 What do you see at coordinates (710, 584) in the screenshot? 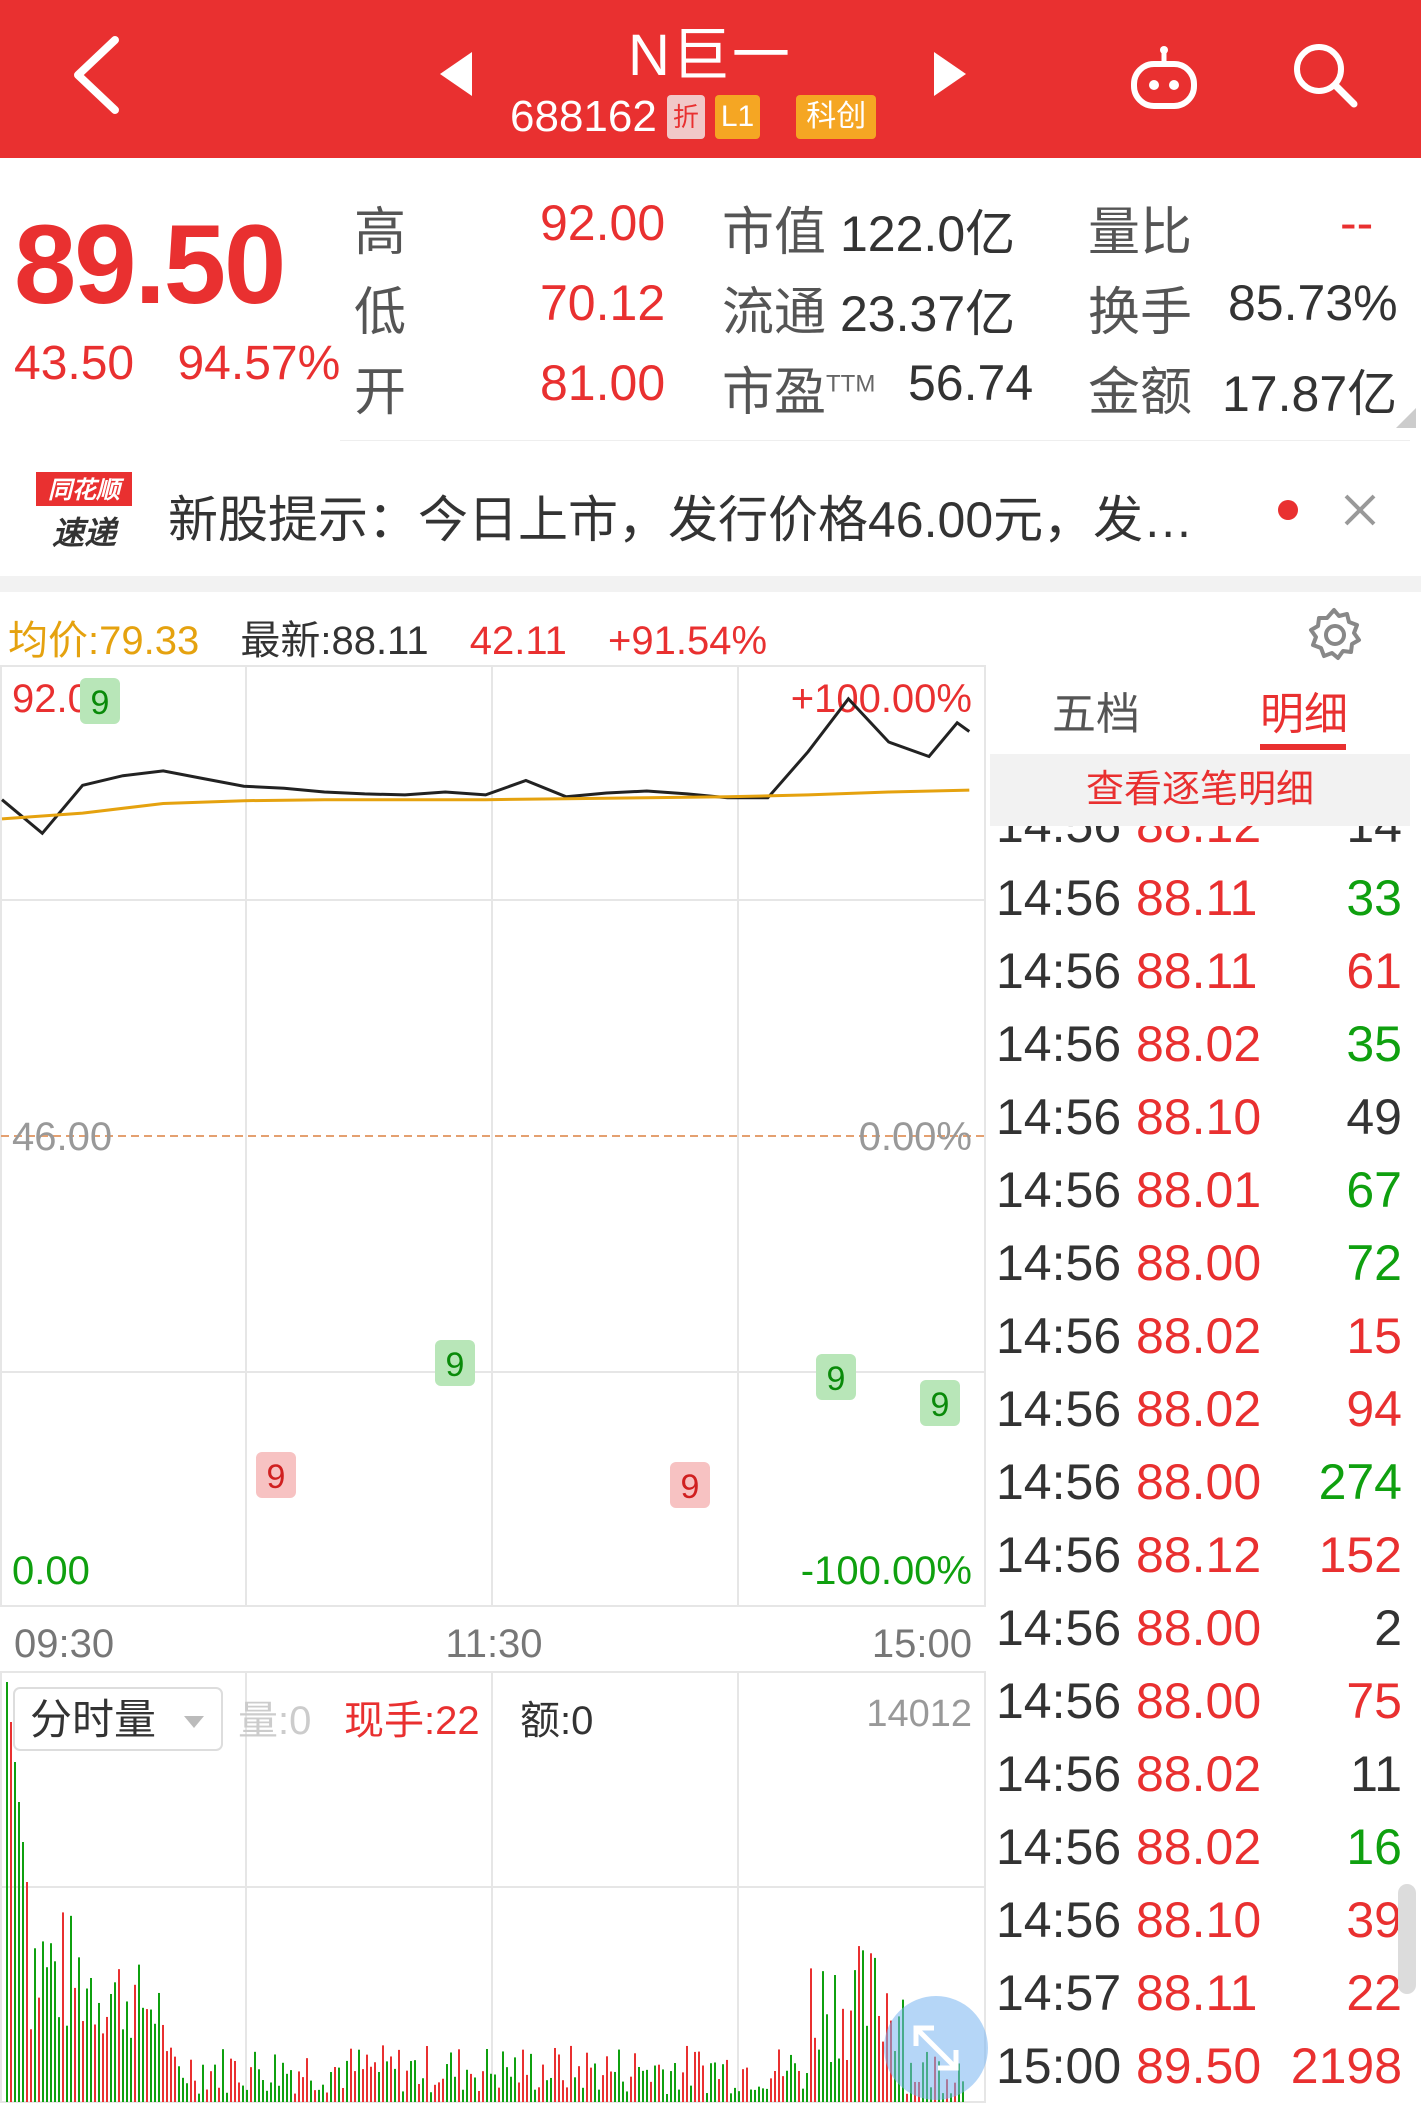
I see `section-gap` at bounding box center [710, 584].